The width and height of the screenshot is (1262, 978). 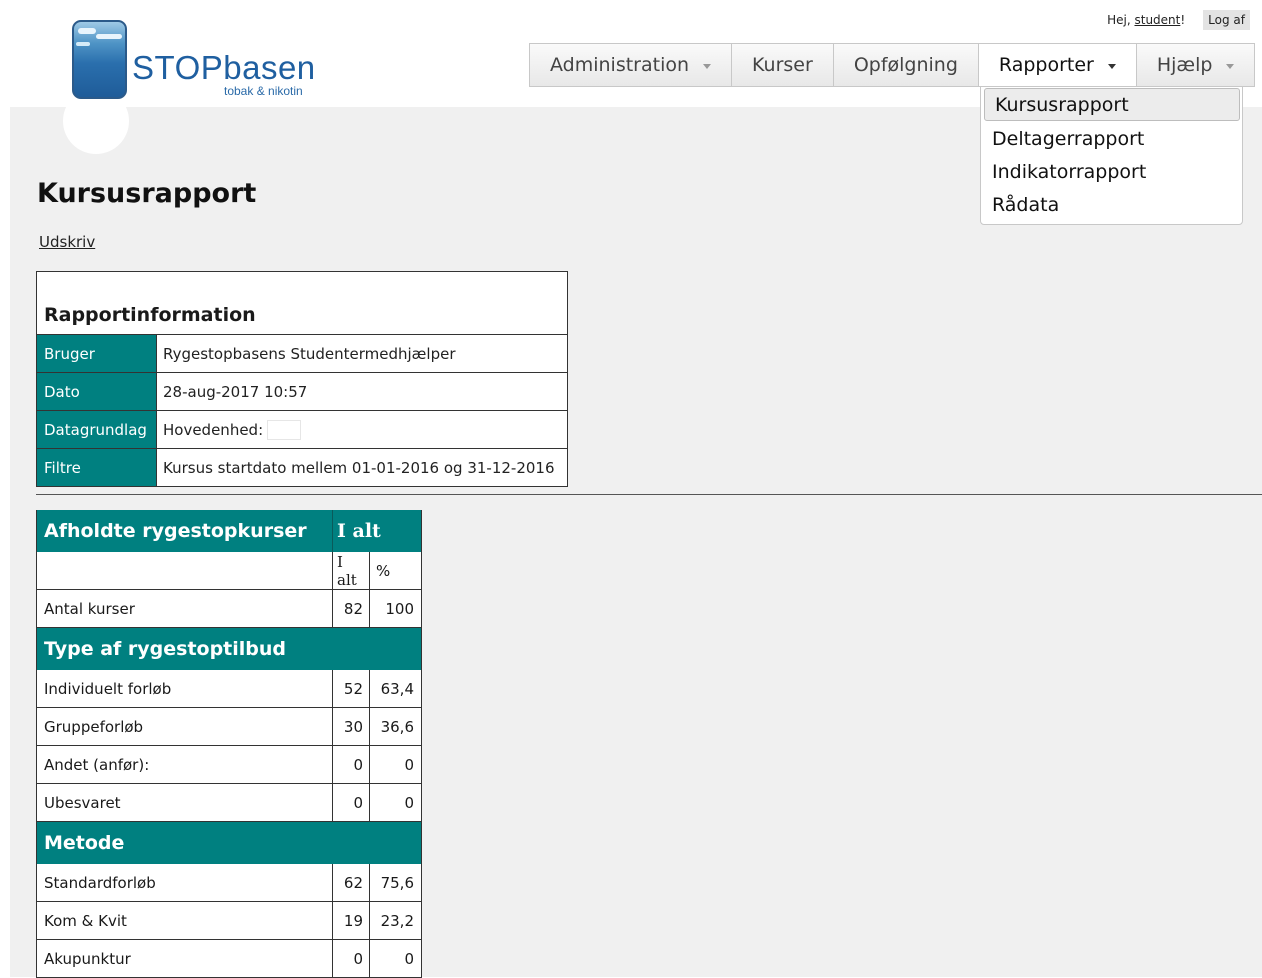 What do you see at coordinates (649, 494) in the screenshot?
I see `divider` at bounding box center [649, 494].